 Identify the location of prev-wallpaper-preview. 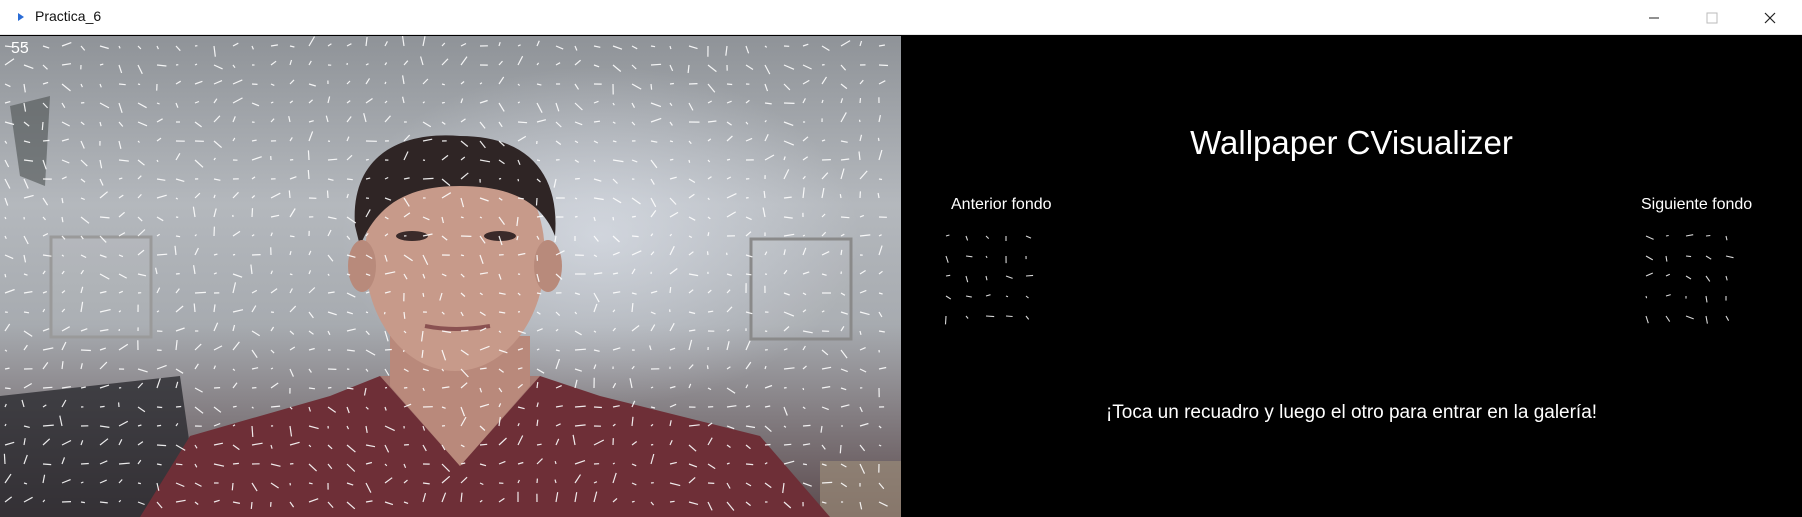
(991, 281).